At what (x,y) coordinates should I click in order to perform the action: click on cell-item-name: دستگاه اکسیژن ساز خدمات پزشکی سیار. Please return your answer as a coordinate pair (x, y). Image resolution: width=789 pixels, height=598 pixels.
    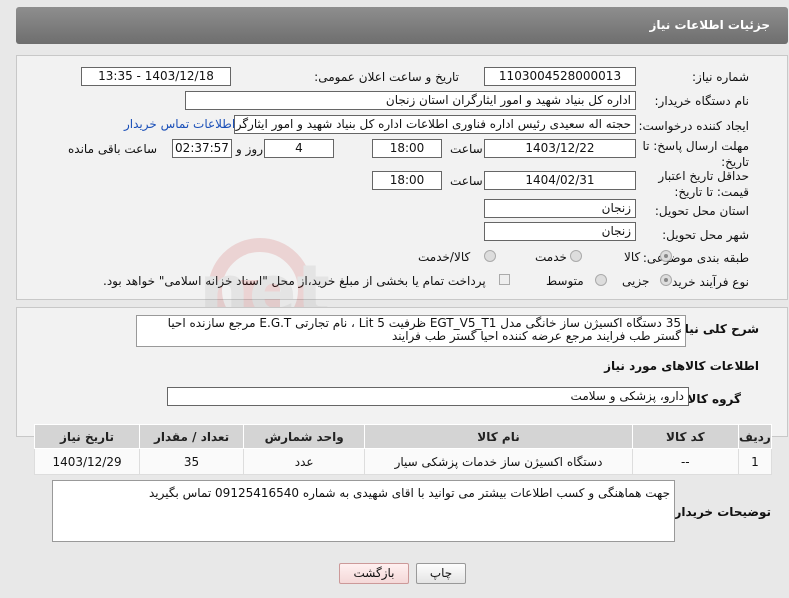
    Looking at the image, I should click on (498, 461).